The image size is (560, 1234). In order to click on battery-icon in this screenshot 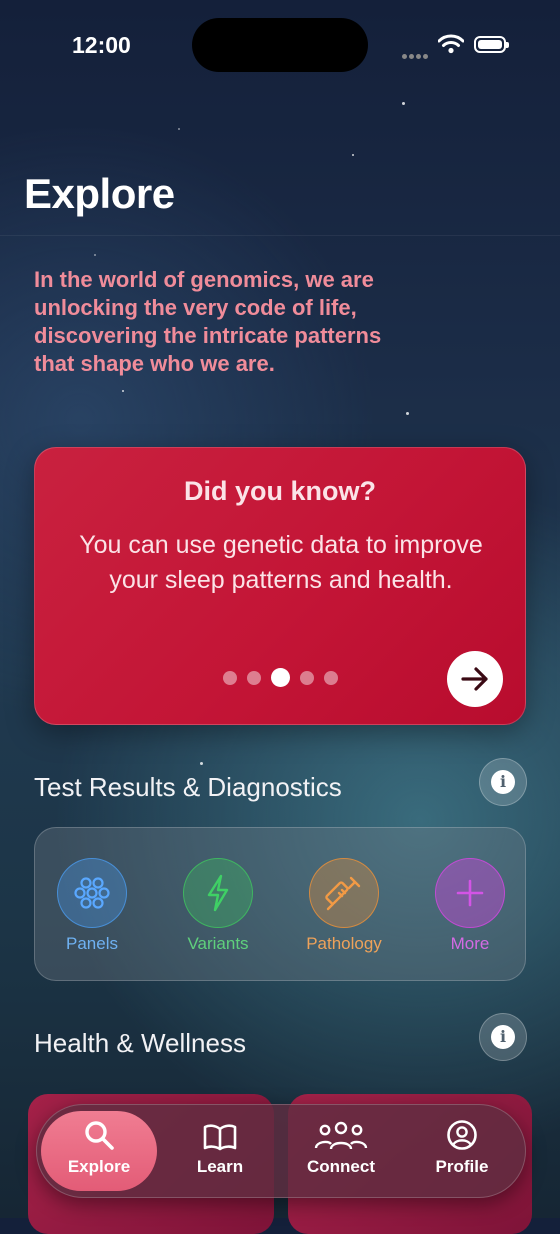, I will do `click(491, 44)`.